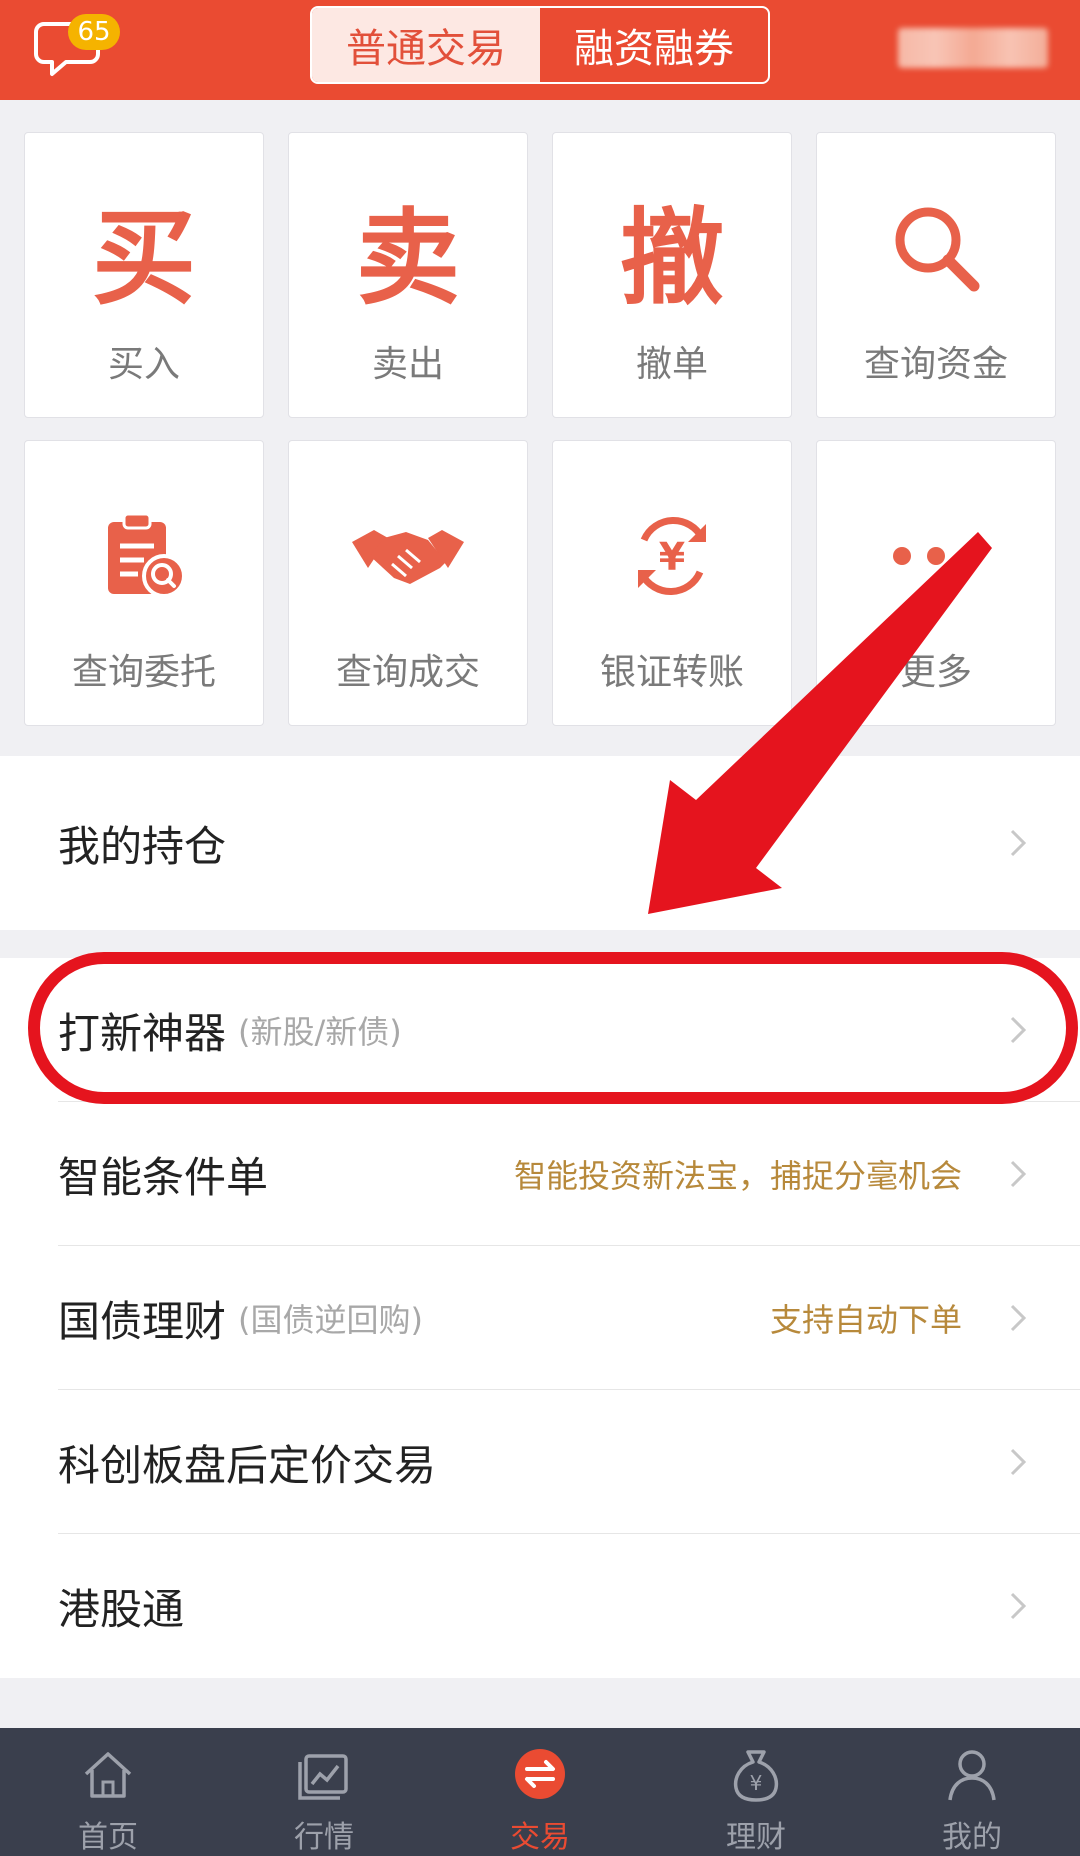 Image resolution: width=1080 pixels, height=1856 pixels. I want to click on grid-query-funds: 查询资金, so click(936, 275).